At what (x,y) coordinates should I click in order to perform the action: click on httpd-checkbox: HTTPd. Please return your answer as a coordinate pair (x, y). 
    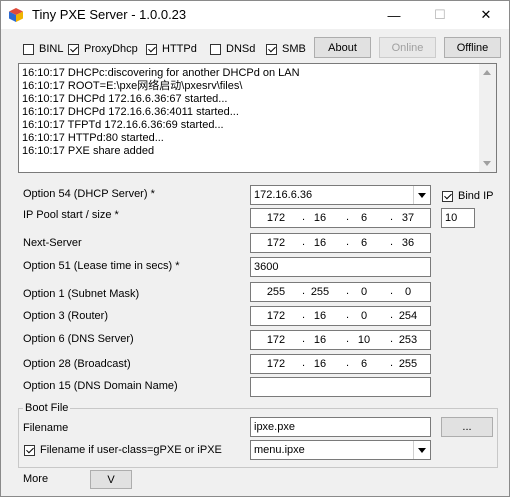
    Looking at the image, I should click on (171, 49).